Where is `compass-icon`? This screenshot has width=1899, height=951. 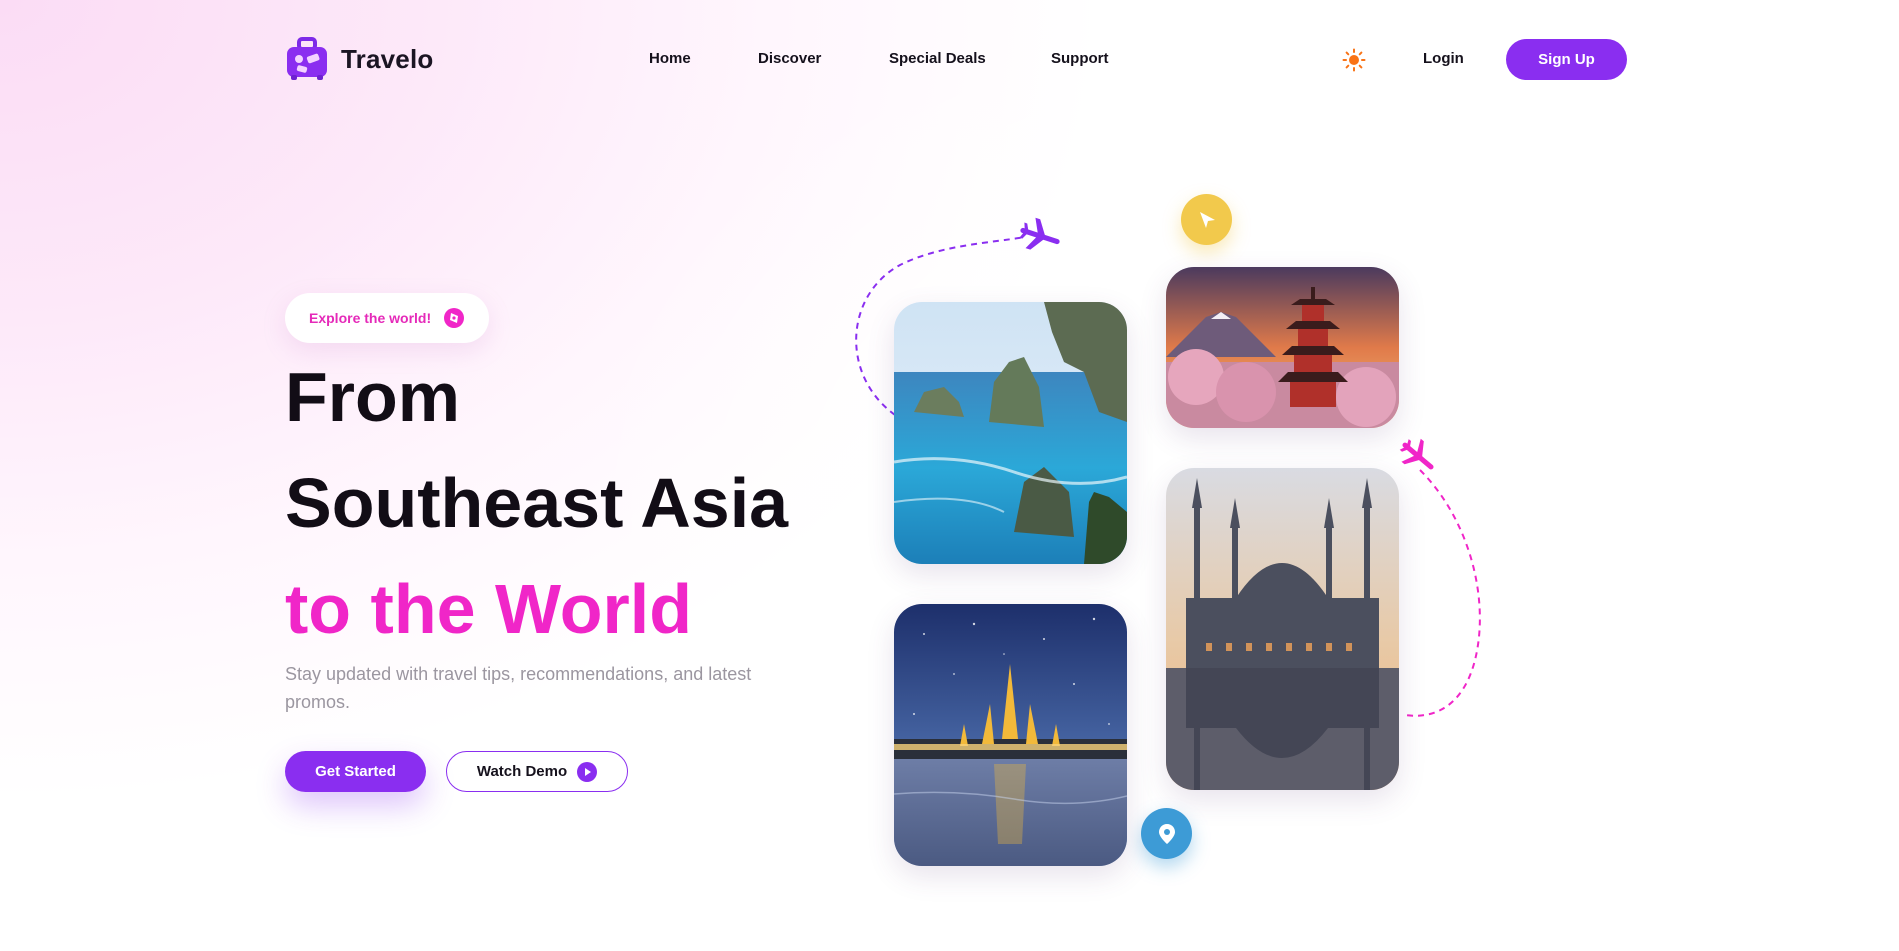
compass-icon is located at coordinates (454, 318).